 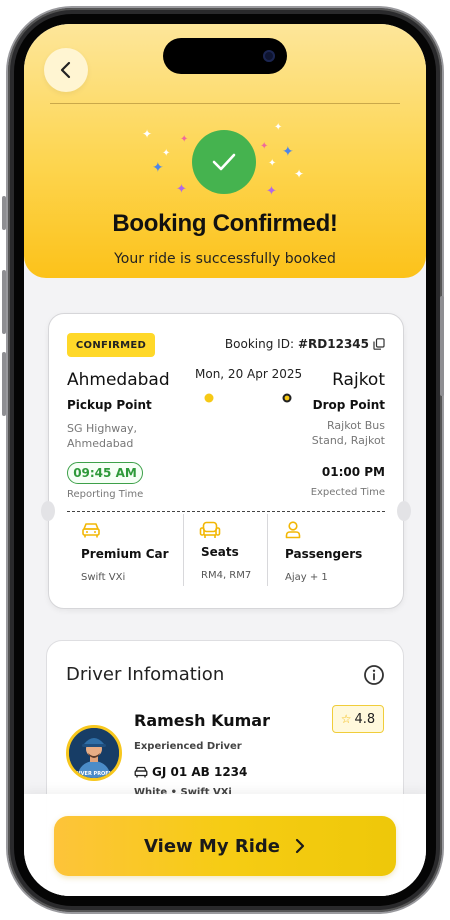 What do you see at coordinates (102, 428) in the screenshot?
I see `pickup-address-line1: SG Highway,` at bounding box center [102, 428].